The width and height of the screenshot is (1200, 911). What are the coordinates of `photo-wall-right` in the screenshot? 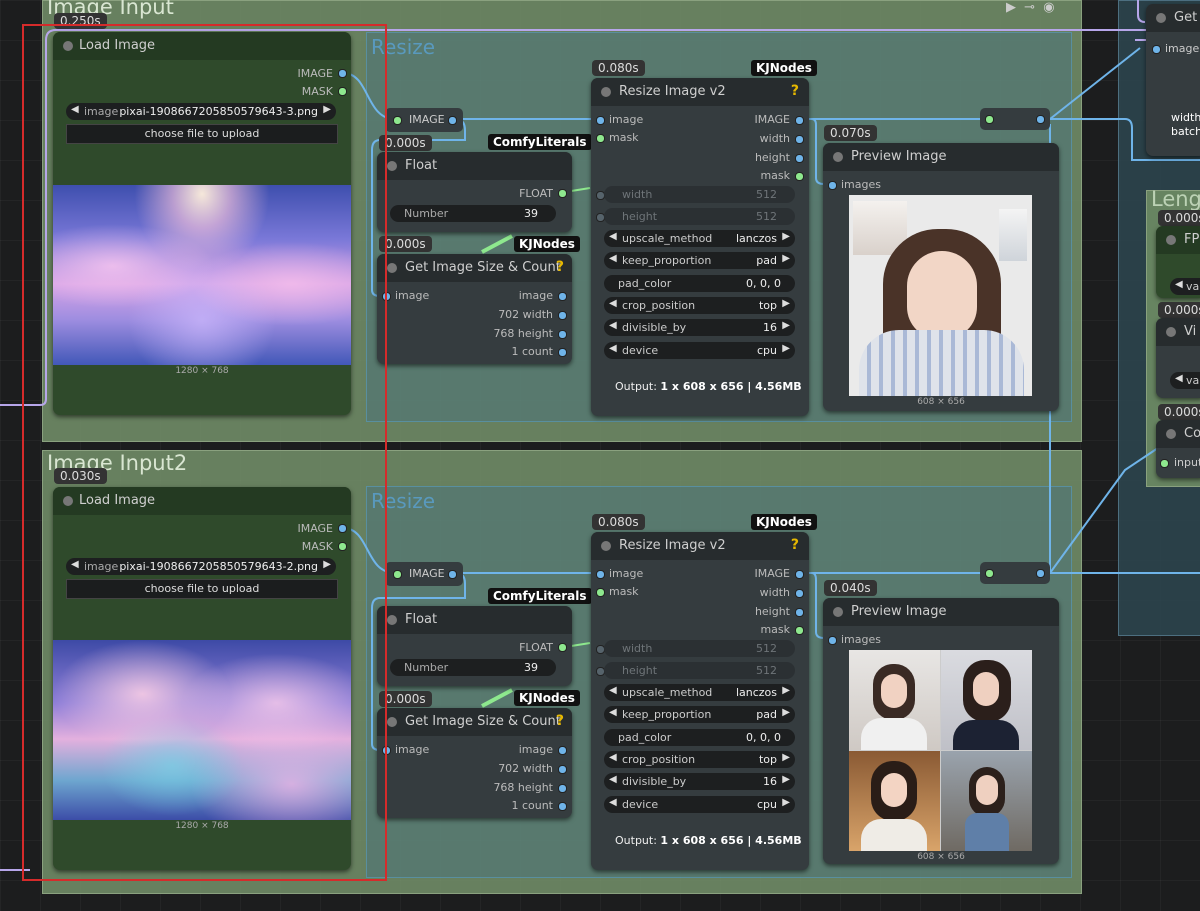 It's located at (1013, 235).